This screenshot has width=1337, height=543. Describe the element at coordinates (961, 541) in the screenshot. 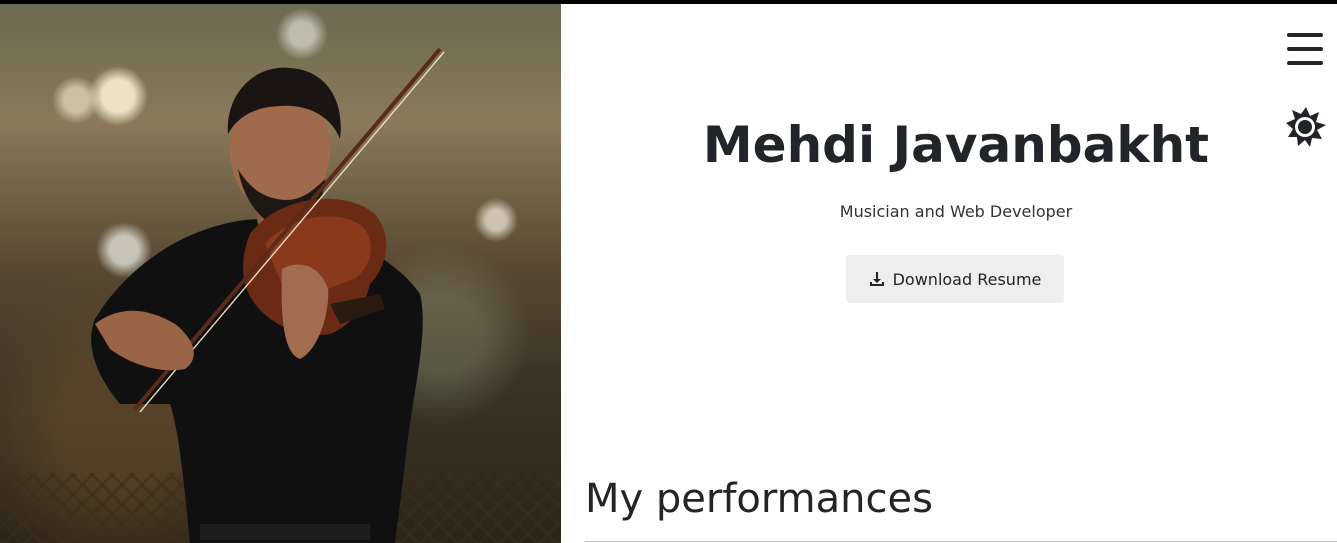

I see `section-divider` at that location.